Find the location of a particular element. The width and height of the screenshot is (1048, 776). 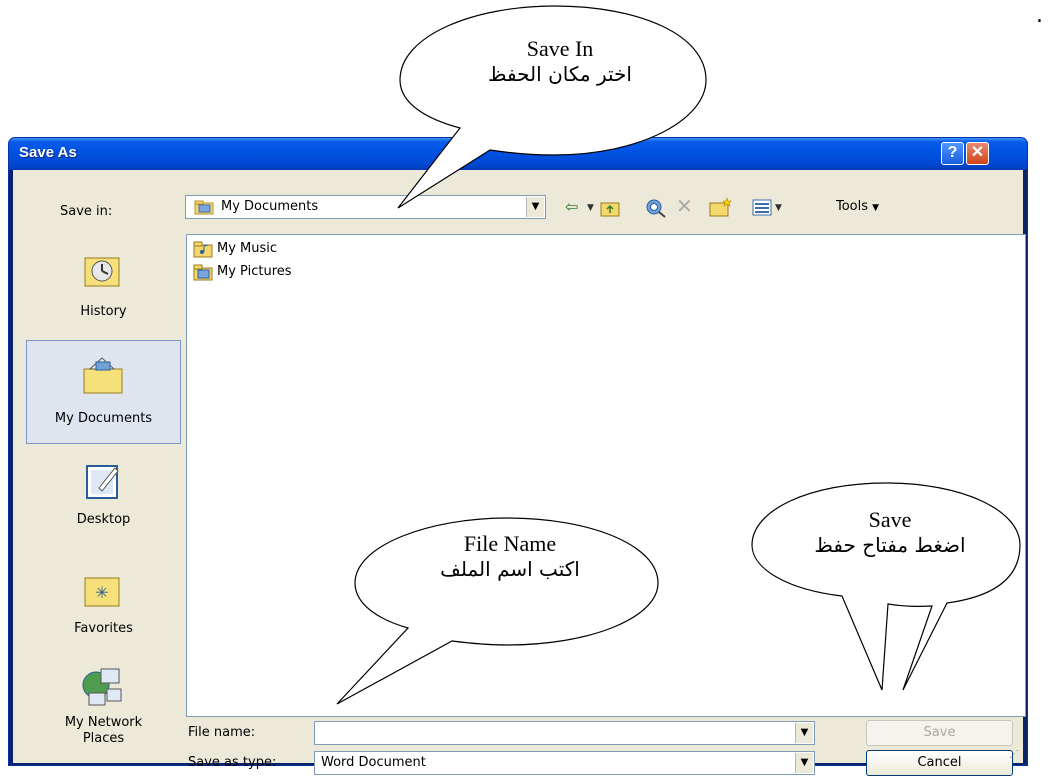

title-bar: Save As ? ✕ is located at coordinates (518, 154).